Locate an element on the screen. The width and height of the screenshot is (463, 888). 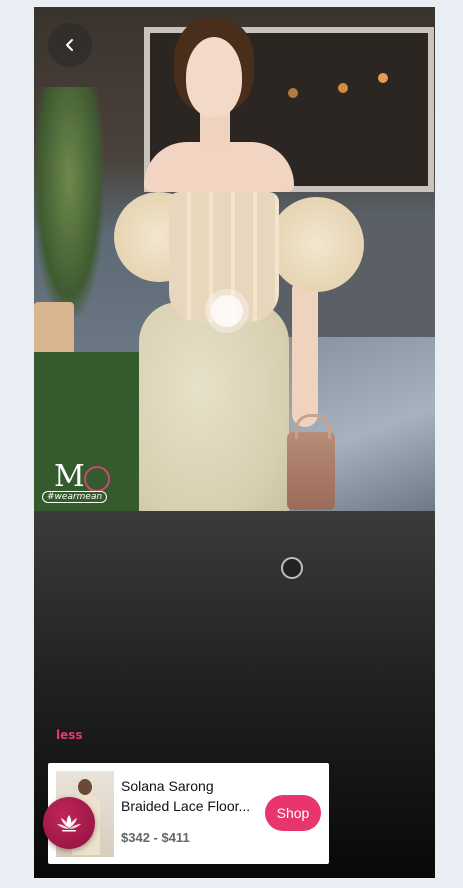
loading-indicator-icon is located at coordinates (292, 568).